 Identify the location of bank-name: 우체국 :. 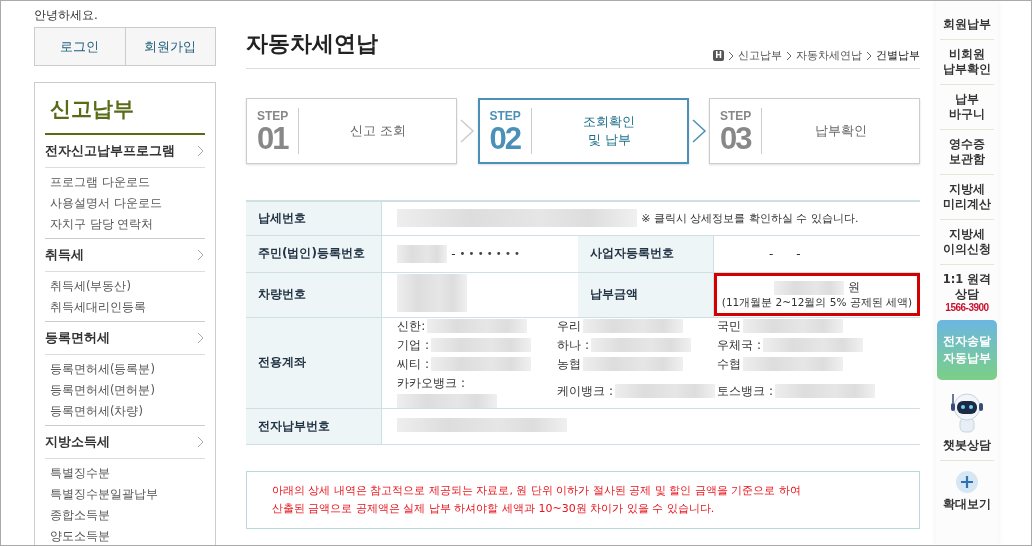
(739, 345).